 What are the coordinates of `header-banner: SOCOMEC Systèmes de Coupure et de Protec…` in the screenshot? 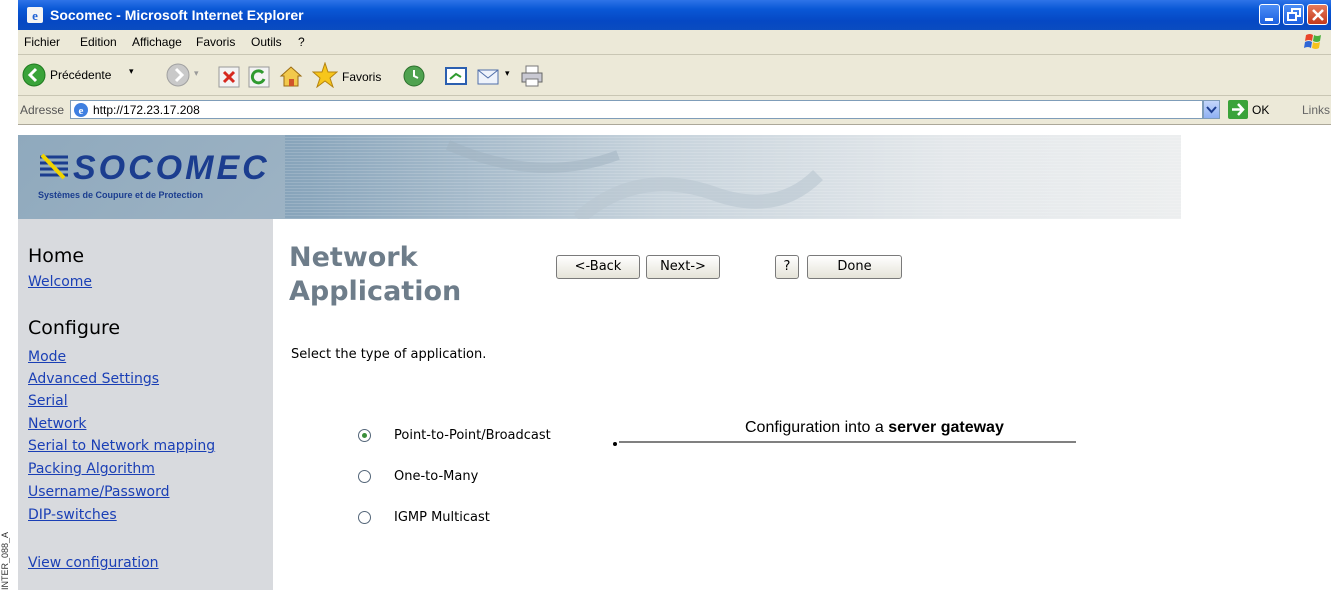 It's located at (599, 177).